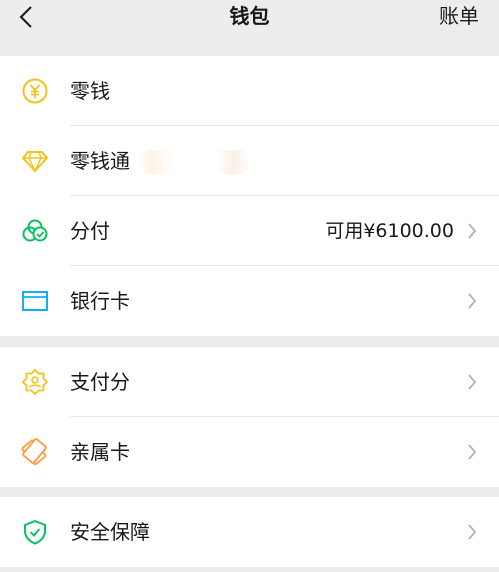  I want to click on menu-item-change: 零钱, so click(249, 91).